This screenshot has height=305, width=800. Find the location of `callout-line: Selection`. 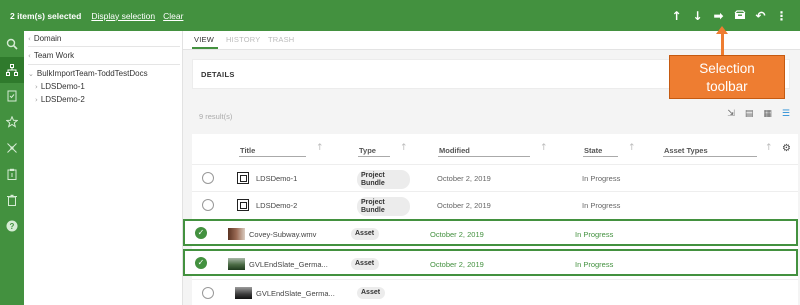

callout-line: Selection is located at coordinates (727, 68).